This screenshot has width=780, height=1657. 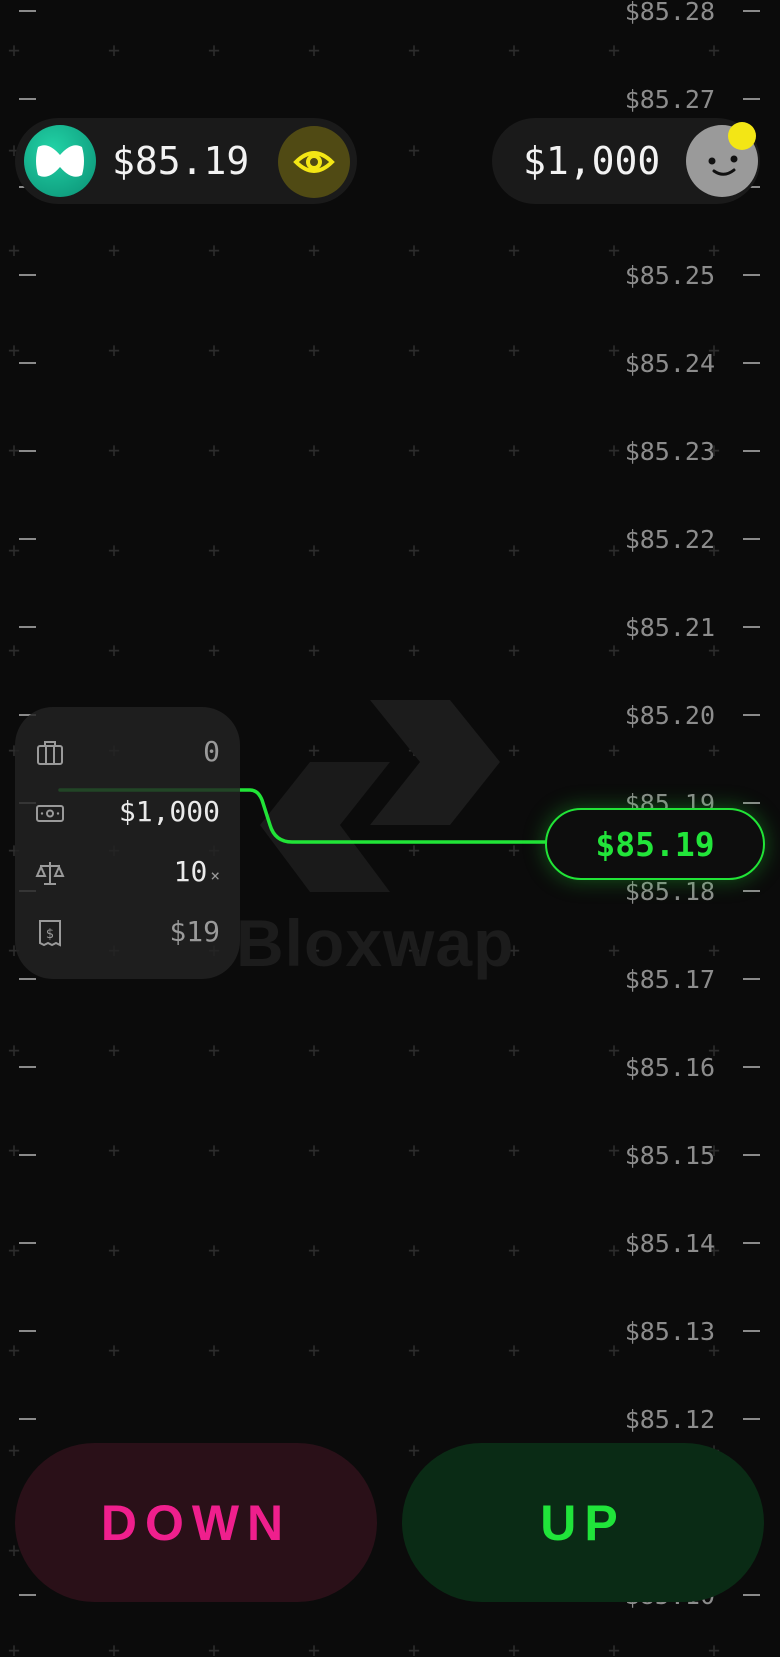 I want to click on cash-icon, so click(x=50, y=813).